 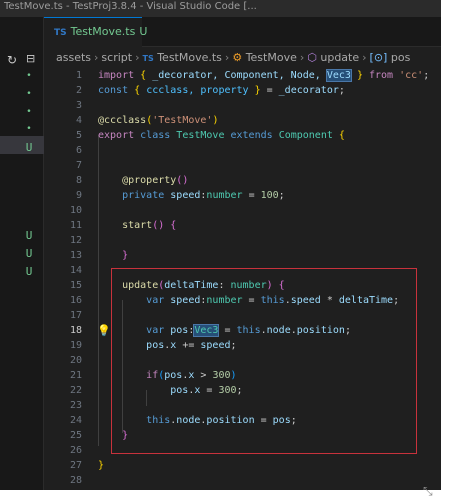 What do you see at coordinates (242, 210) in the screenshot?
I see `code-line: 10` at bounding box center [242, 210].